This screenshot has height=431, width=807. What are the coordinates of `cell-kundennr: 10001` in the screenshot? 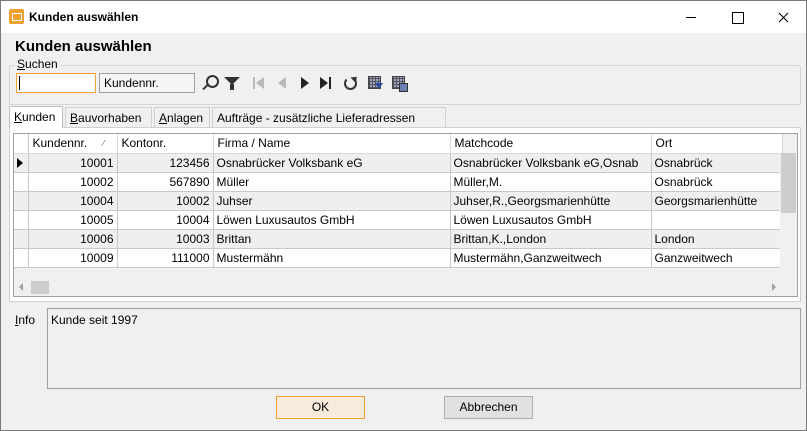 It's located at (73, 163).